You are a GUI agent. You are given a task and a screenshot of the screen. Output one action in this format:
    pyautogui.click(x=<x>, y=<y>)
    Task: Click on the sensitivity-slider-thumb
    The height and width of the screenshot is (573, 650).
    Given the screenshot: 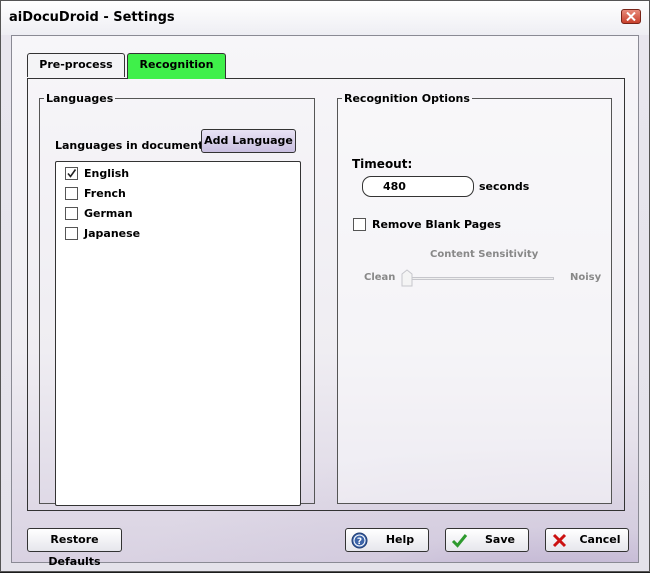 What is the action you would take?
    pyautogui.click(x=407, y=278)
    